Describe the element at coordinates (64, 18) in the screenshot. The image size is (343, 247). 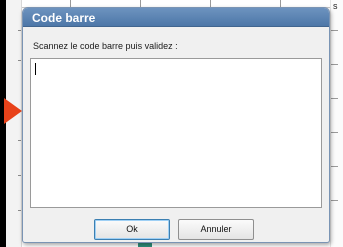
I see `dialog-title: Code barre` at that location.